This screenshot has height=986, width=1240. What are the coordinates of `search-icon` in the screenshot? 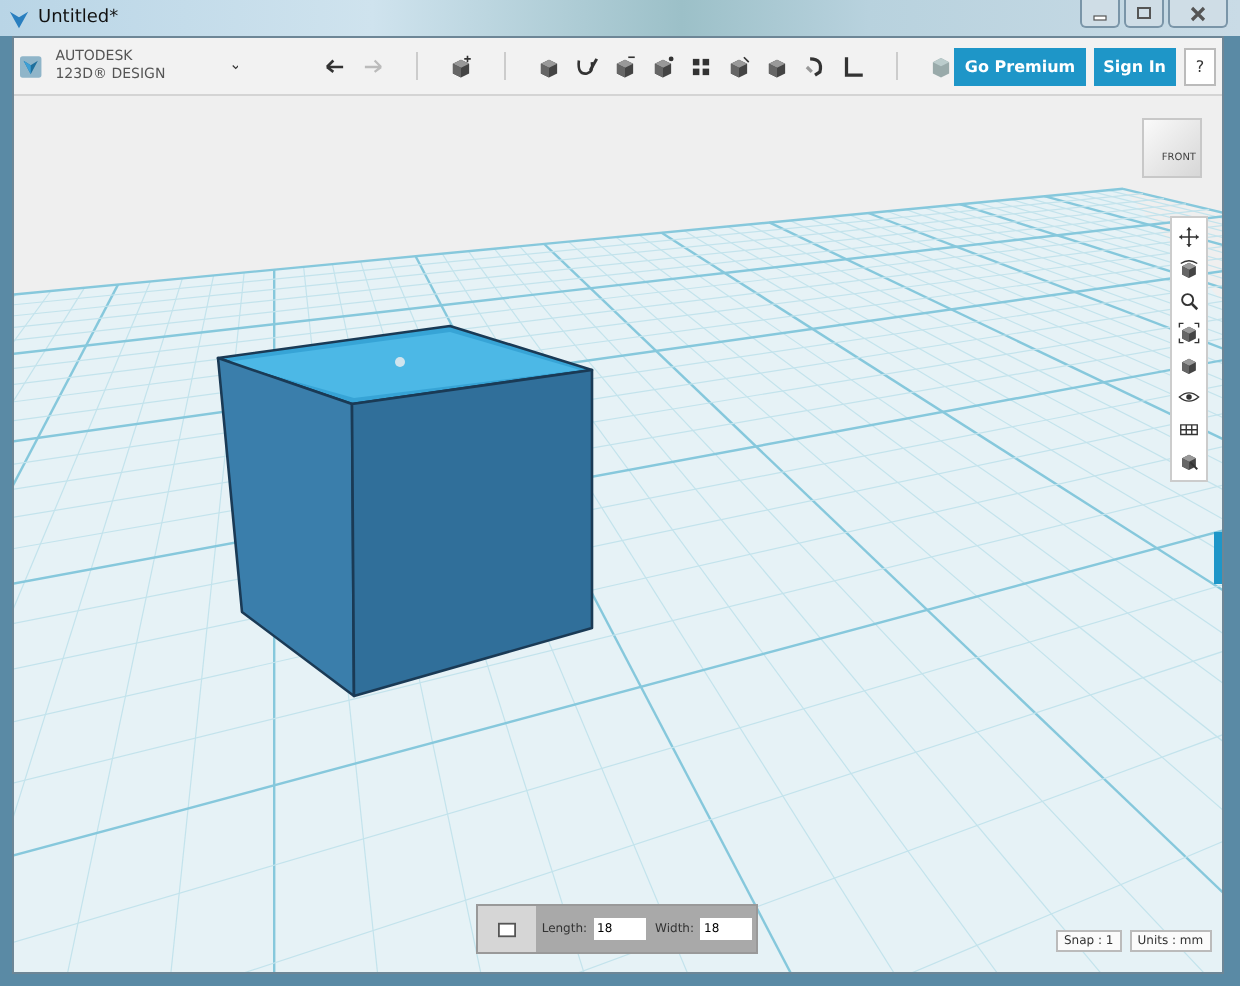 It's located at (1189, 301).